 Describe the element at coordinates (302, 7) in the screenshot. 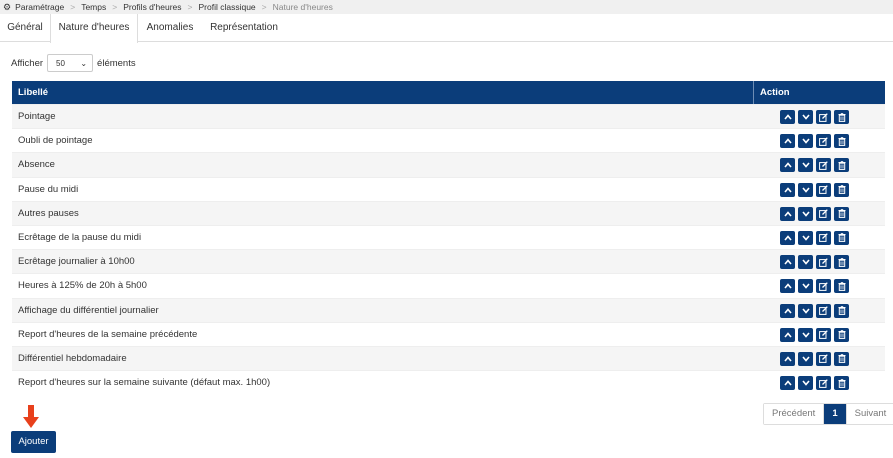

I see `breadcrumb-item-current: Nature d'heures` at that location.